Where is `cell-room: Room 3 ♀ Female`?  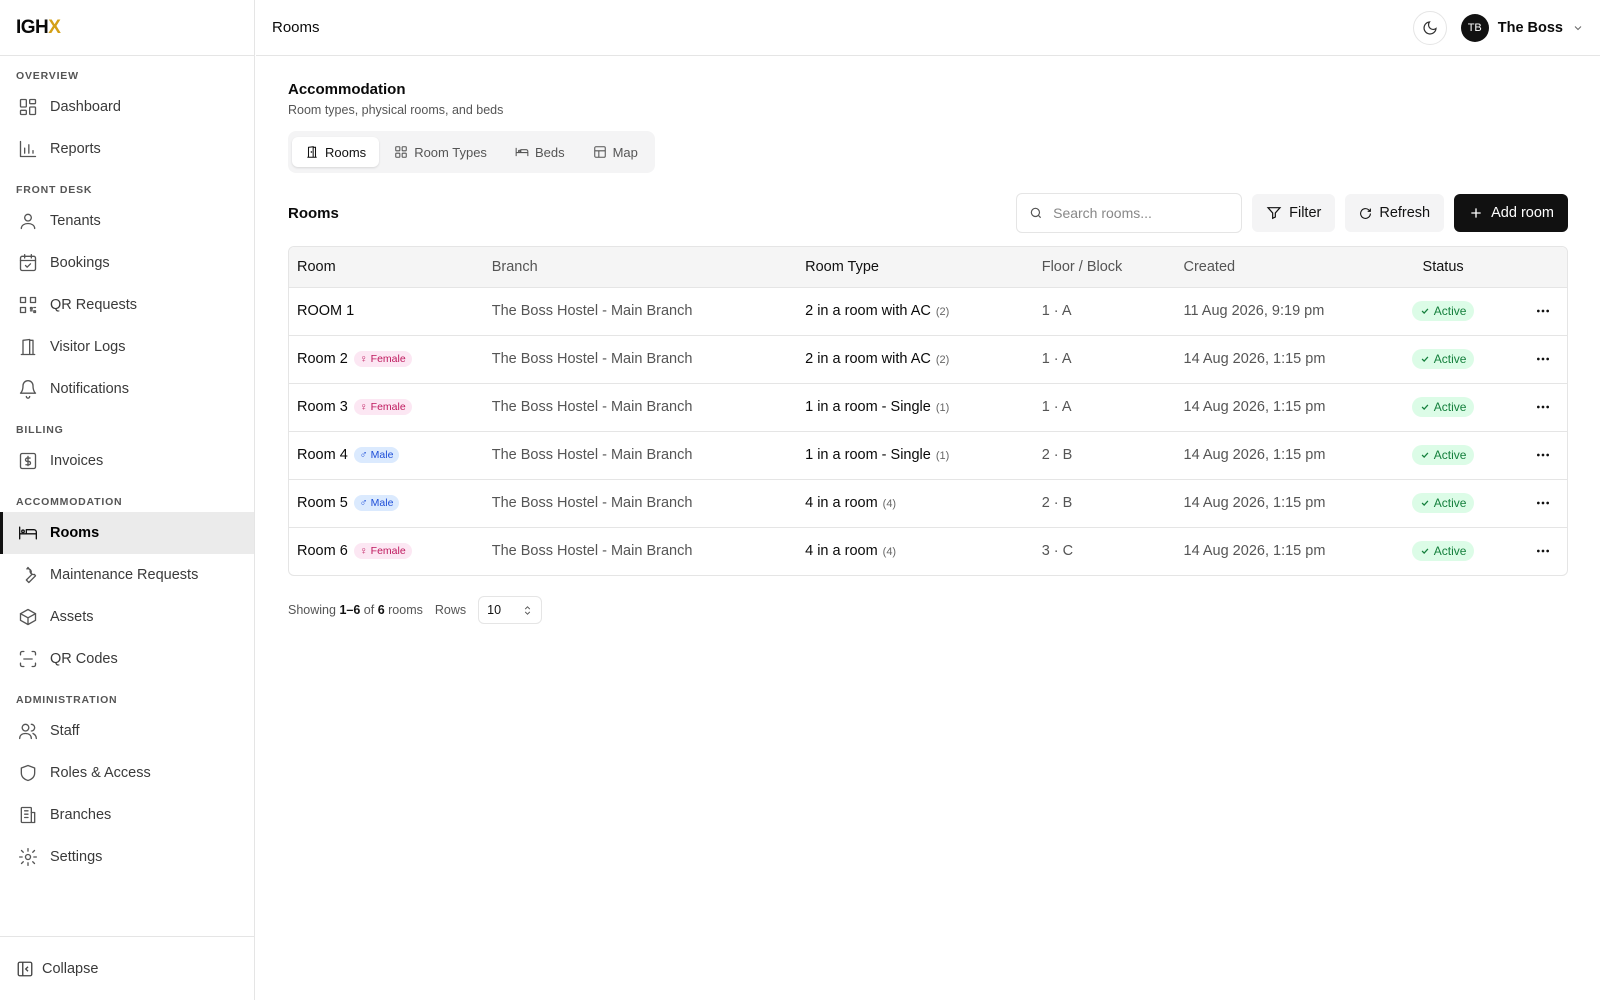 cell-room: Room 3 ♀ Female is located at coordinates (386, 407).